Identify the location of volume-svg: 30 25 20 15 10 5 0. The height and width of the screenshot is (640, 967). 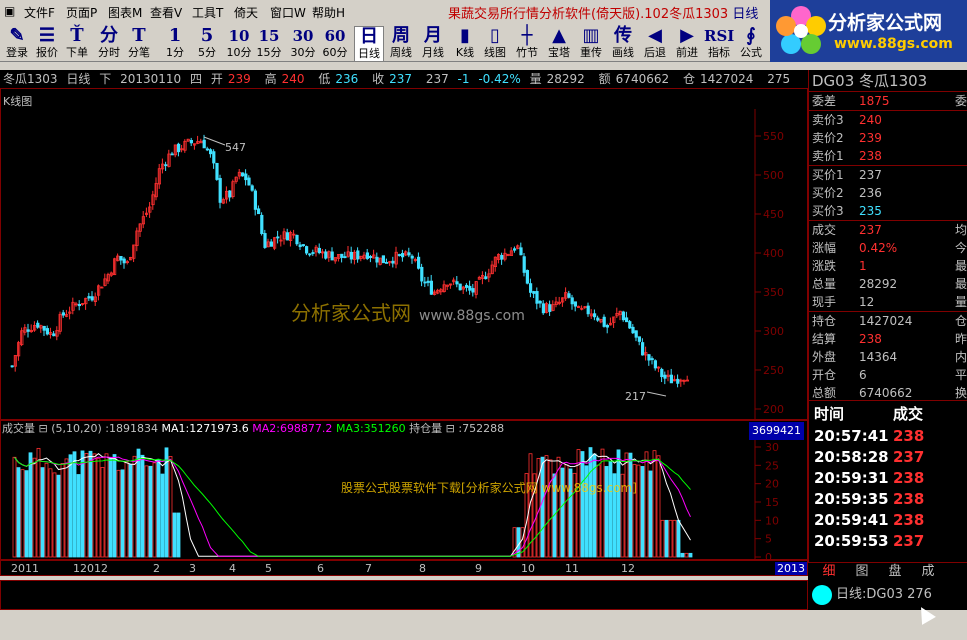
(395, 499).